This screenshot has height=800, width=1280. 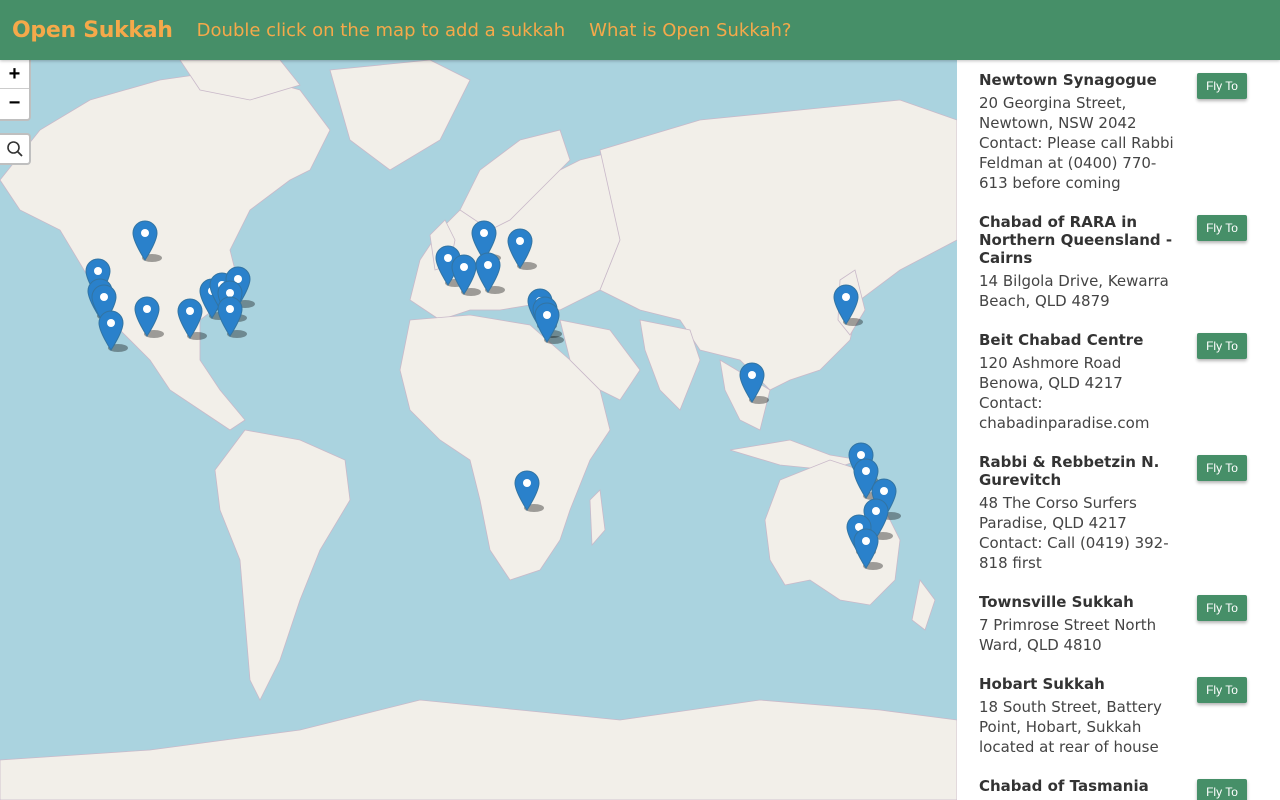 What do you see at coordinates (1064, 786) in the screenshot?
I see `entry-title: Chabad of Tasmania` at bounding box center [1064, 786].